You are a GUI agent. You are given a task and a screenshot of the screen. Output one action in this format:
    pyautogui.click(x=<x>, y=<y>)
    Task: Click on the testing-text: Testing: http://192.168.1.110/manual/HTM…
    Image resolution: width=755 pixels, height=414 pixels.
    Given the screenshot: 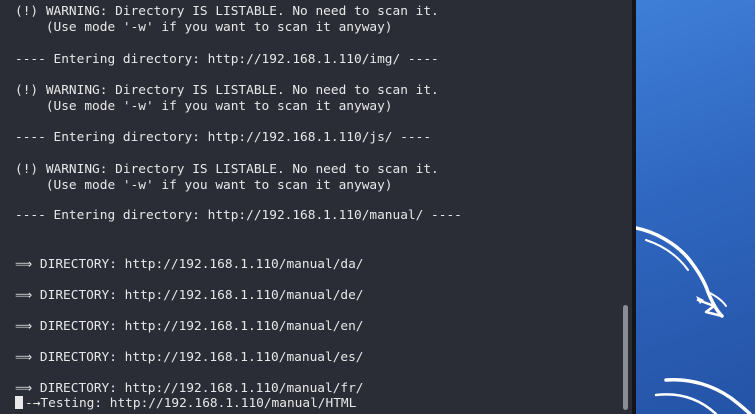 What is the action you would take?
    pyautogui.click(x=198, y=403)
    